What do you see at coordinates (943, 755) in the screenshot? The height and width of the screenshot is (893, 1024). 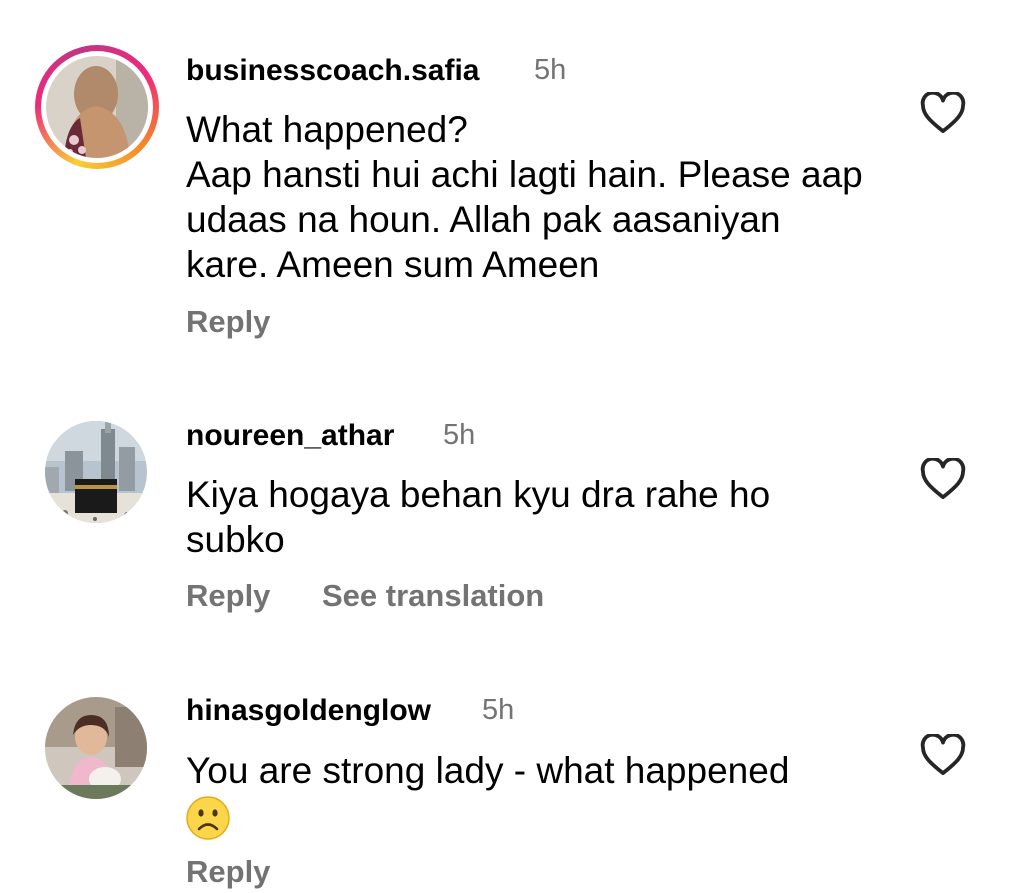 I see `heart-outline-icon` at bounding box center [943, 755].